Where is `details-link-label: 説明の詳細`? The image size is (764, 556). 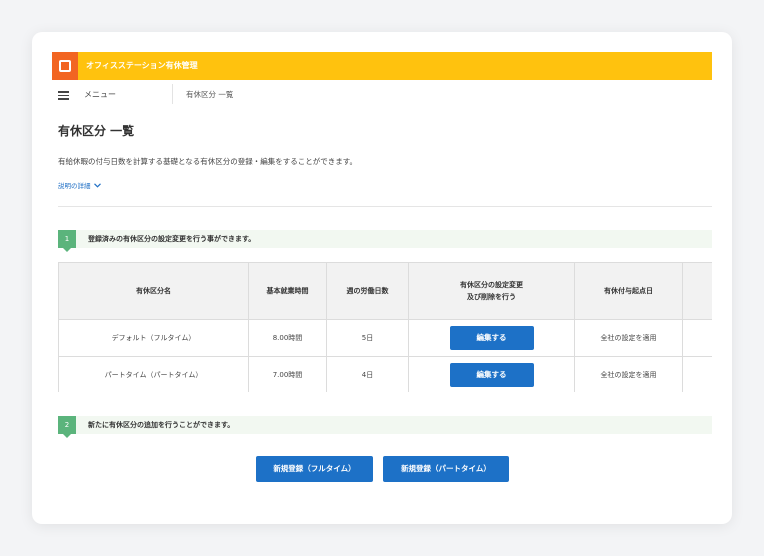
details-link-label: 説明の詳細 is located at coordinates (74, 186).